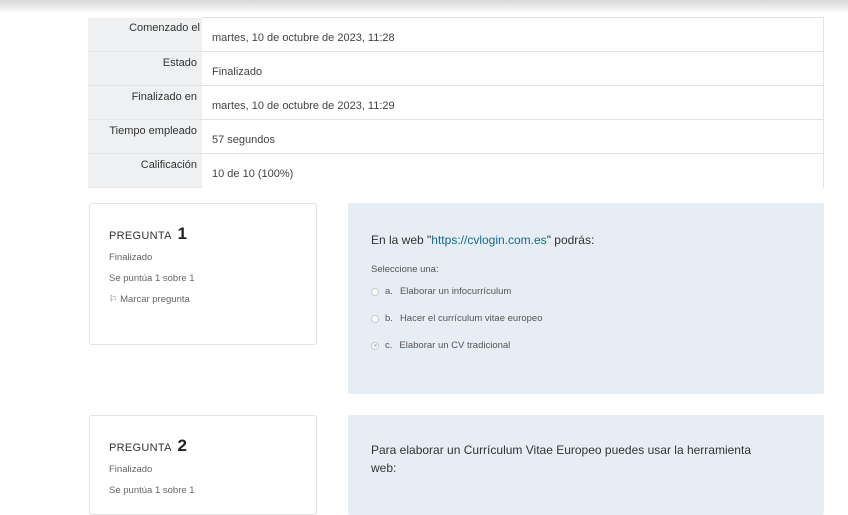 The height and width of the screenshot is (515, 848). Describe the element at coordinates (113, 299) in the screenshot. I see `flag-icon: ⚐` at that location.